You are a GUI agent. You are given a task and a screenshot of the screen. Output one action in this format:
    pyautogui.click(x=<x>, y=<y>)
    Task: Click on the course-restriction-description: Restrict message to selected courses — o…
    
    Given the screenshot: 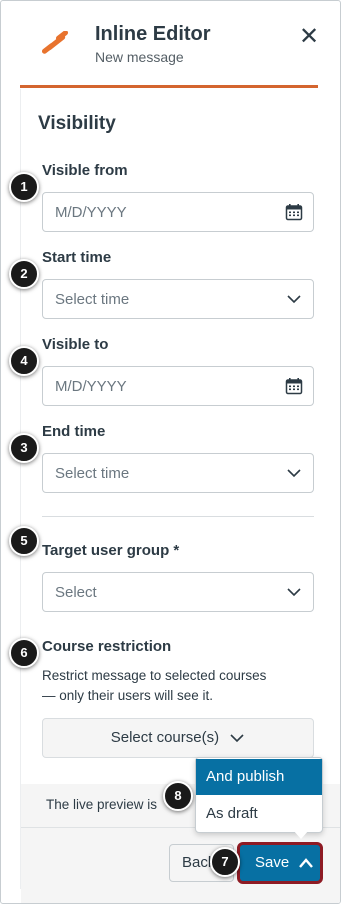 What is the action you would take?
    pyautogui.click(x=178, y=686)
    